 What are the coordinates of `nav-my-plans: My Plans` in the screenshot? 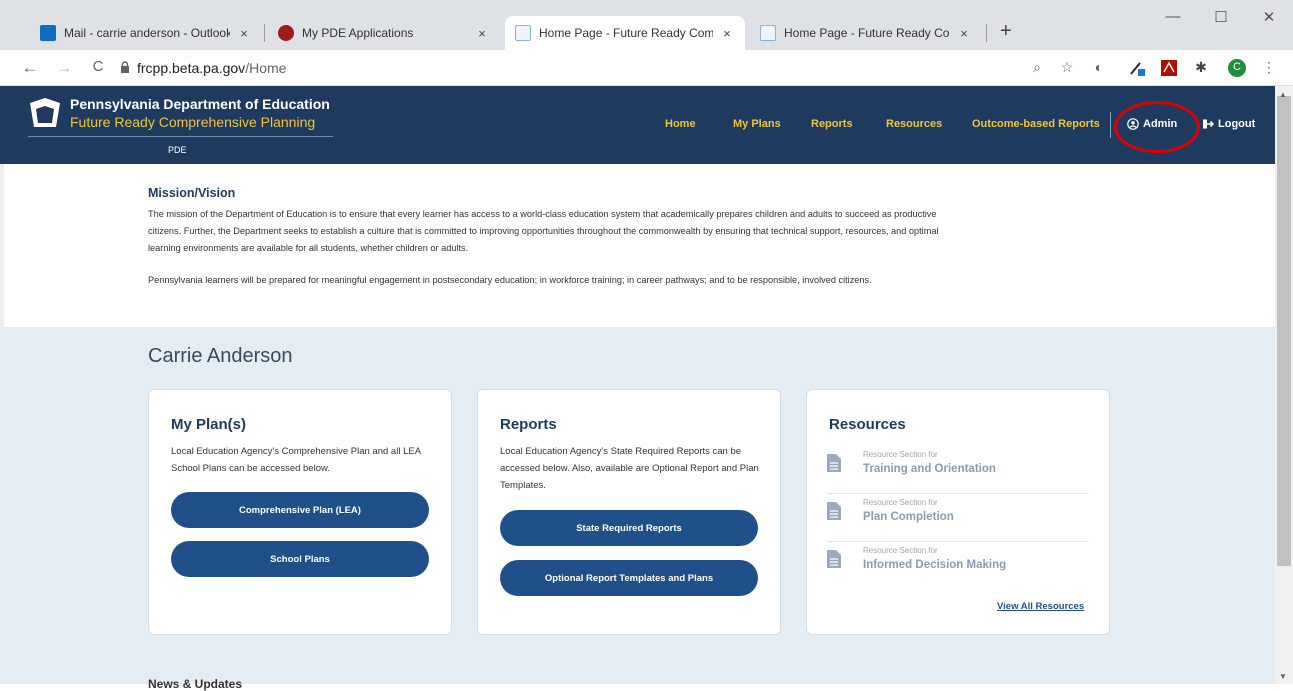 It's located at (757, 124).